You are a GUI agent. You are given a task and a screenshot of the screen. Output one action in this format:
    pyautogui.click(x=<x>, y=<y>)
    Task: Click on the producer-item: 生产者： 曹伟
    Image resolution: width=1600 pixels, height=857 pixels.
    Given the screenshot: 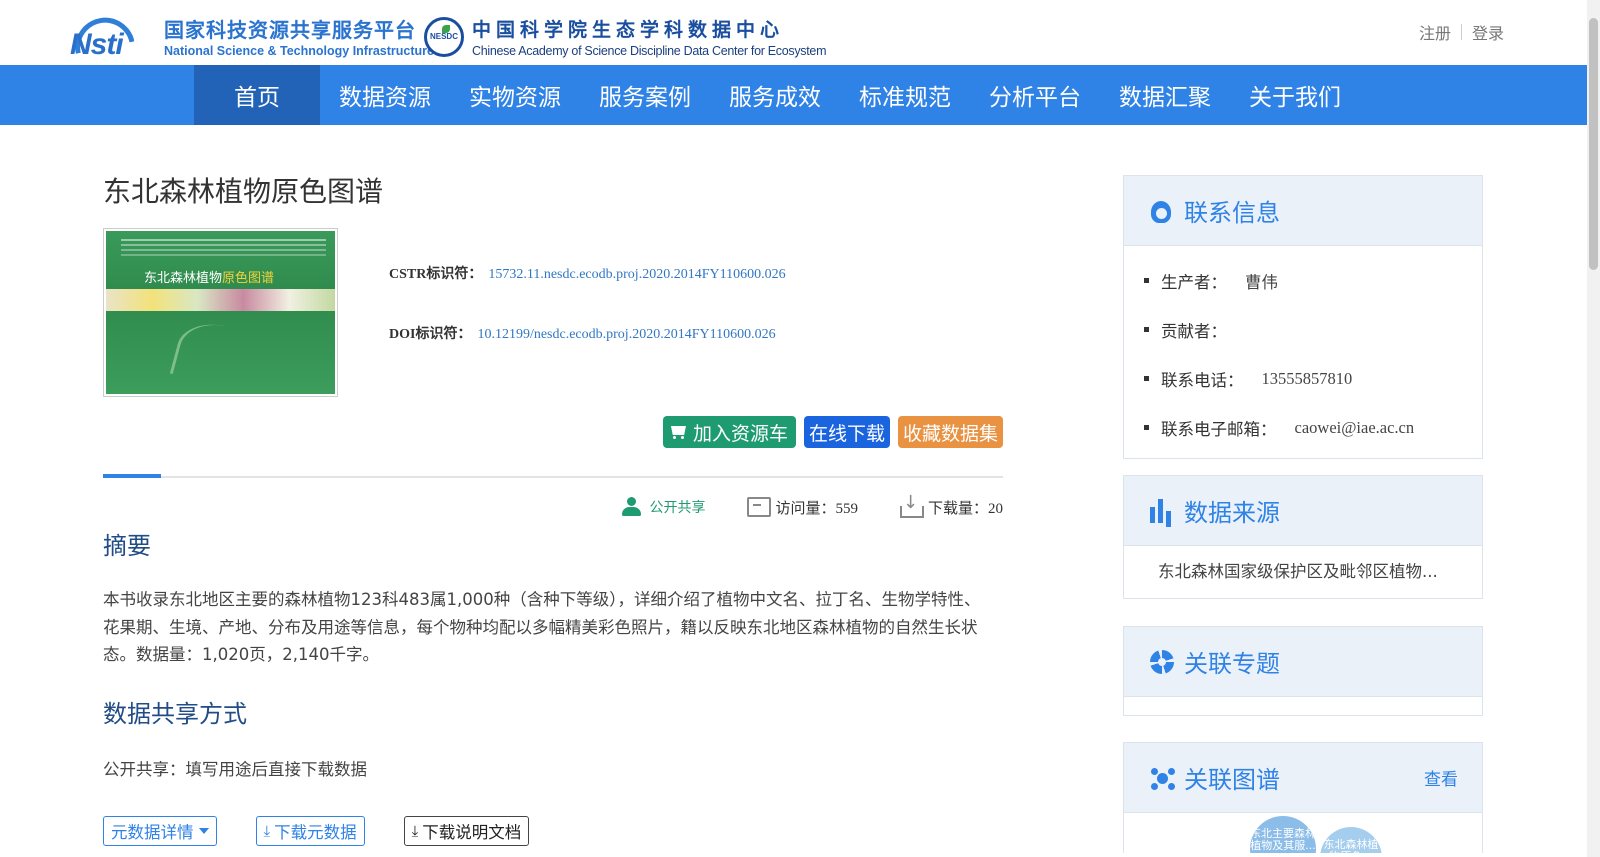 What is the action you would take?
    pyautogui.click(x=1313, y=280)
    